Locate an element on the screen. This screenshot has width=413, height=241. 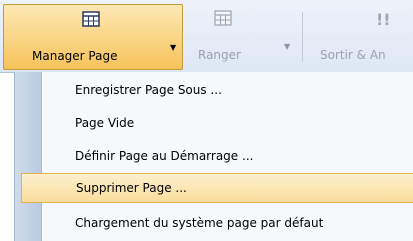
sortir-button: !! Sortir & An is located at coordinates (361, 36).